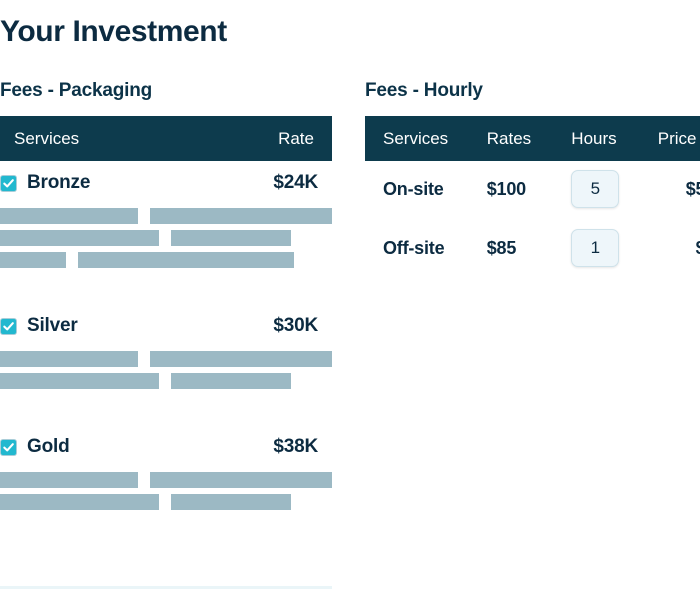  Describe the element at coordinates (295, 182) in the screenshot. I see `packaging-tier-rate: $24K` at that location.